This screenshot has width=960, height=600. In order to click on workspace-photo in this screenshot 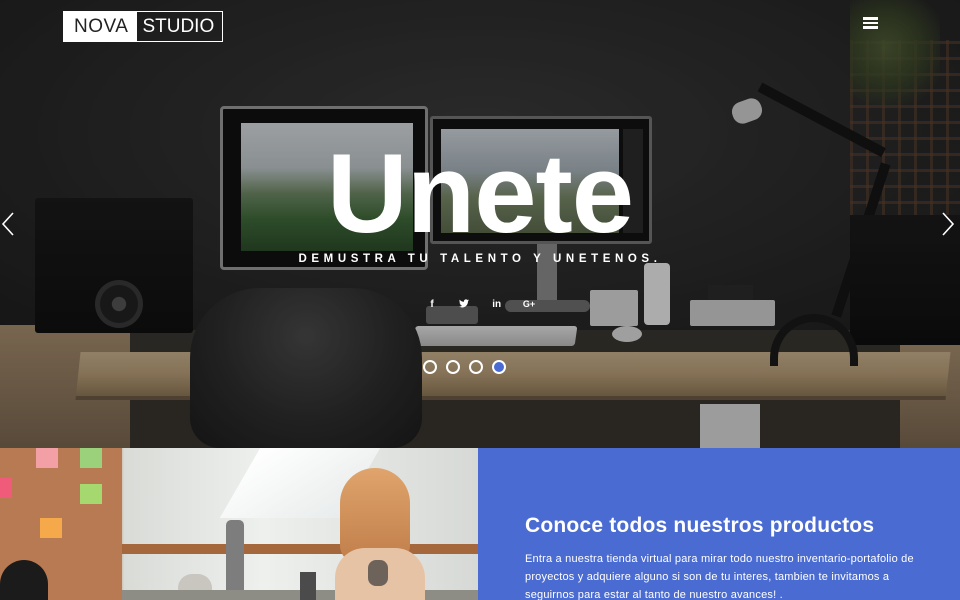, I will do `click(239, 524)`.